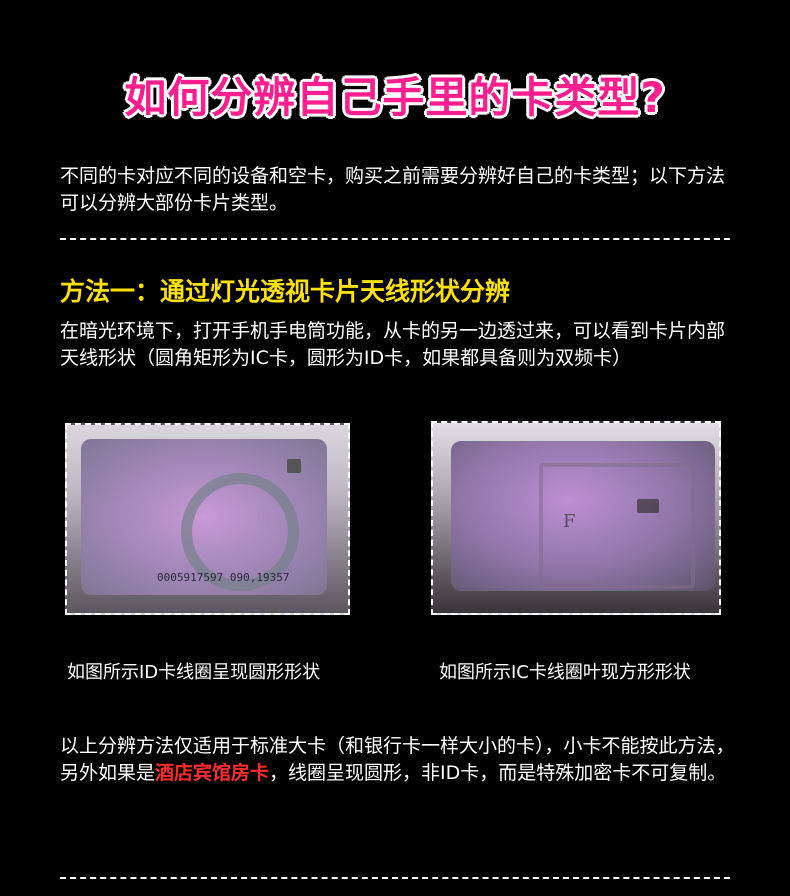  Describe the element at coordinates (194, 672) in the screenshot. I see `id-card-caption: 如图所示ID卡线圈呈现圆形形状` at that location.